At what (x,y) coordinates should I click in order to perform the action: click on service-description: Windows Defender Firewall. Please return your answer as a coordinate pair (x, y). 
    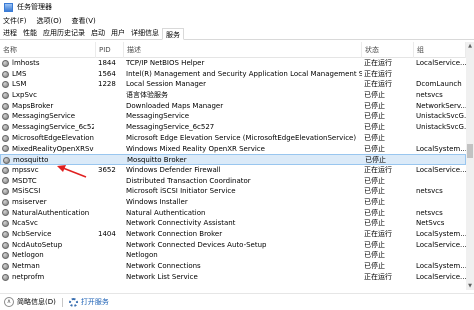
    Looking at the image, I should click on (173, 169).